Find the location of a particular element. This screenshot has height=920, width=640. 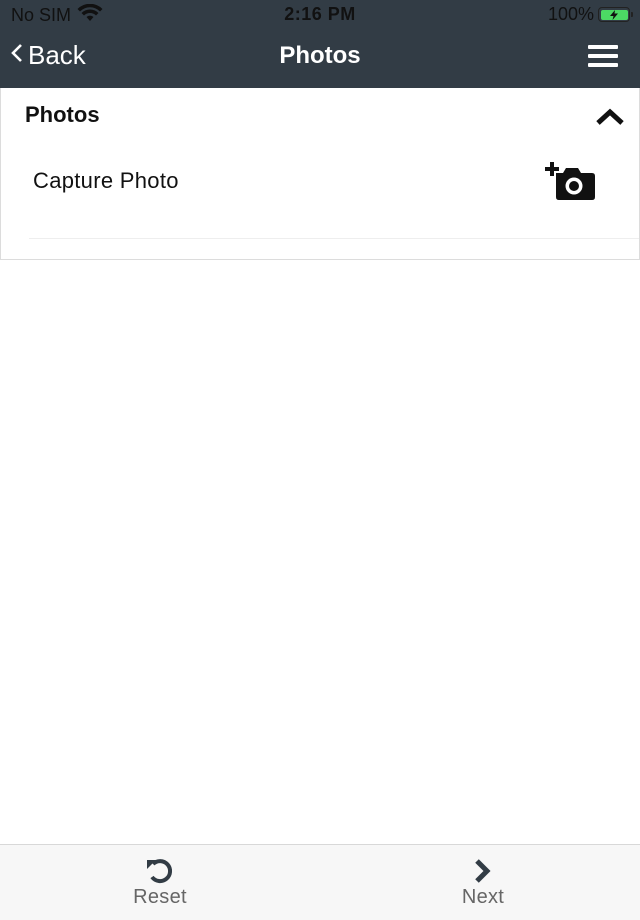

capture-photo-label: Capture Photo is located at coordinates (106, 180).